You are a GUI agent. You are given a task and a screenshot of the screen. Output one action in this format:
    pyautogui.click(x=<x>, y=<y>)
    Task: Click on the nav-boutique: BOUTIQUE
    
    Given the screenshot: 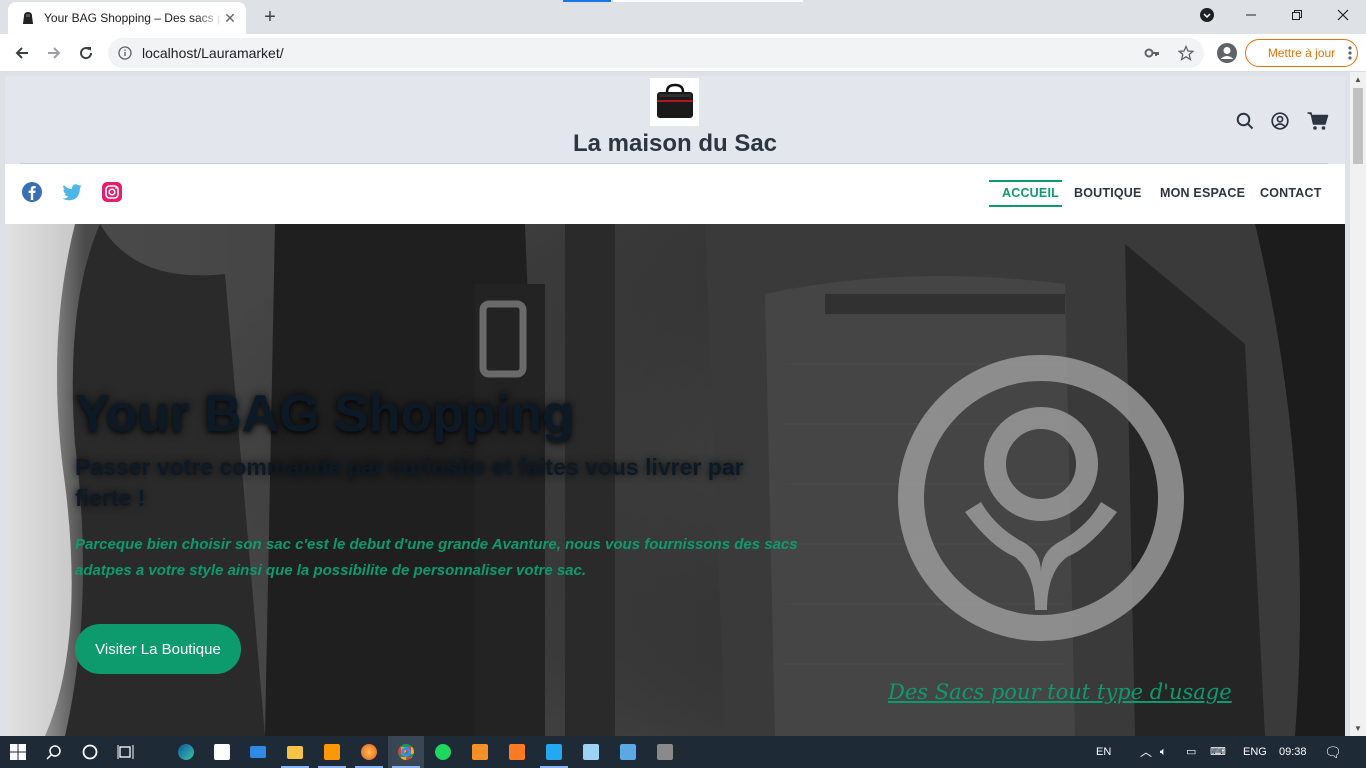 What is the action you would take?
    pyautogui.click(x=1108, y=193)
    